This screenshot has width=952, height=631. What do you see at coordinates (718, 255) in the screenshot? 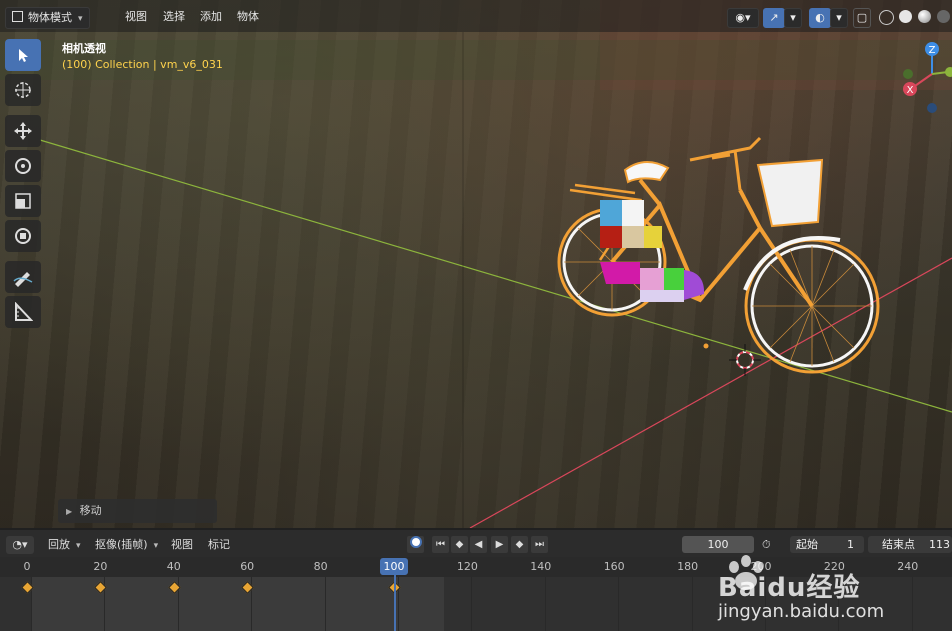
I see `bicycle-object` at bounding box center [718, 255].